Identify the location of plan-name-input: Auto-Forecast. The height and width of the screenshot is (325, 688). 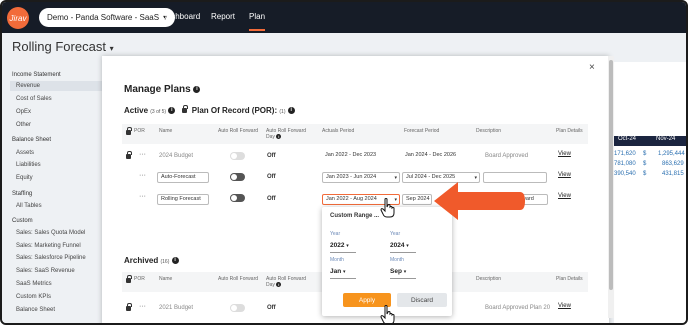
(183, 177).